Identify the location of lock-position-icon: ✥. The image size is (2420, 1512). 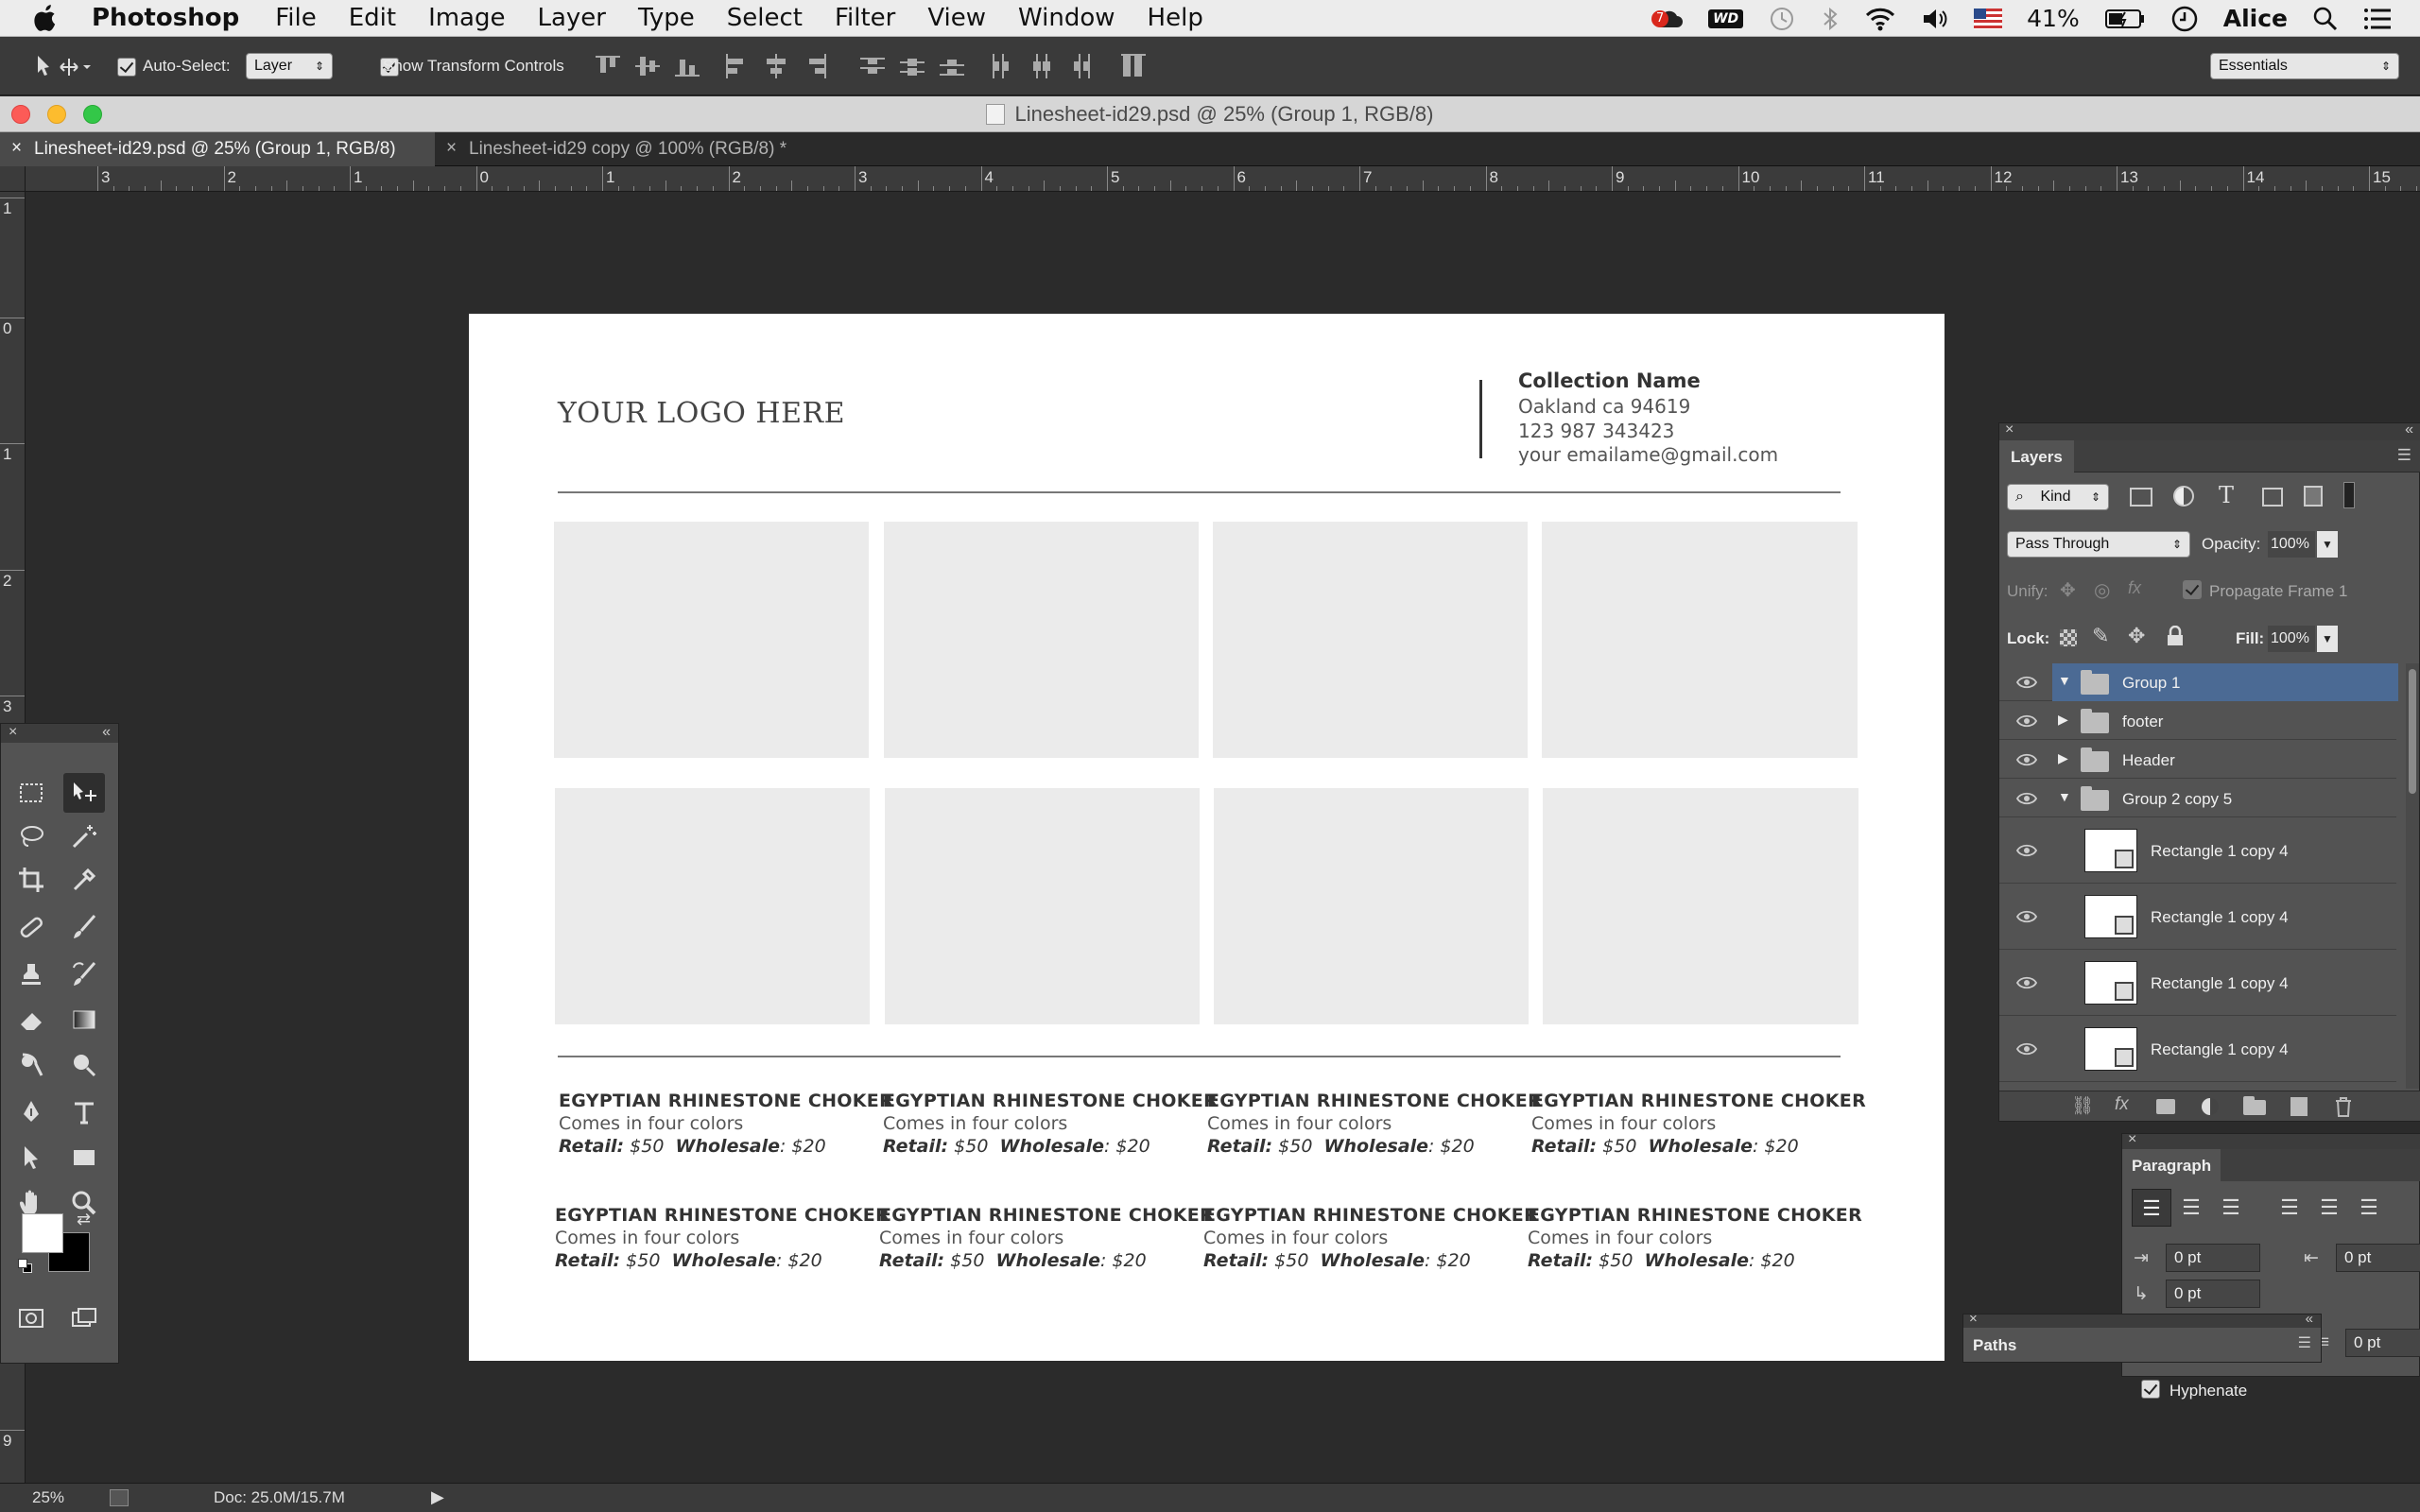
(2136, 636).